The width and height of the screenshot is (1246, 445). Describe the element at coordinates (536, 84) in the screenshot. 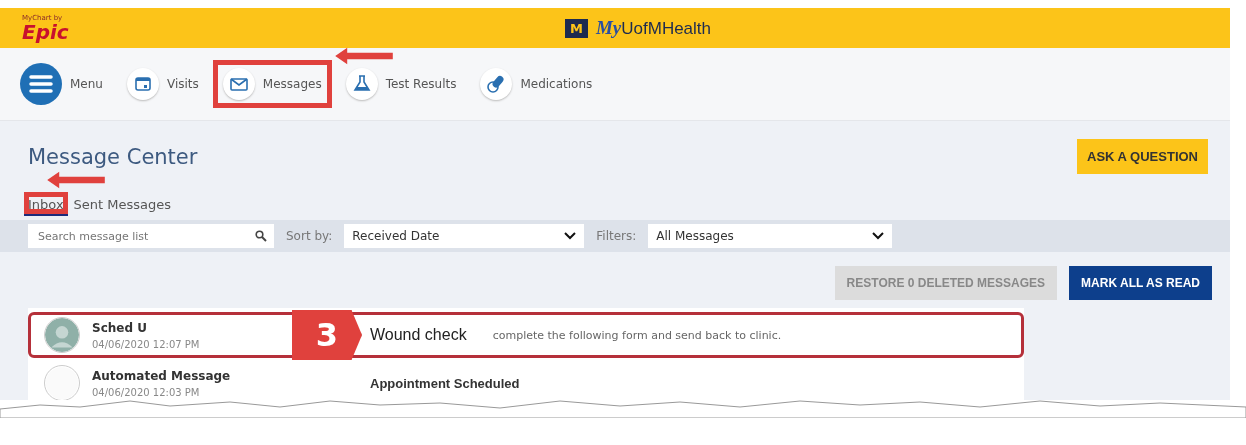

I see `nav-item: Medications` at that location.